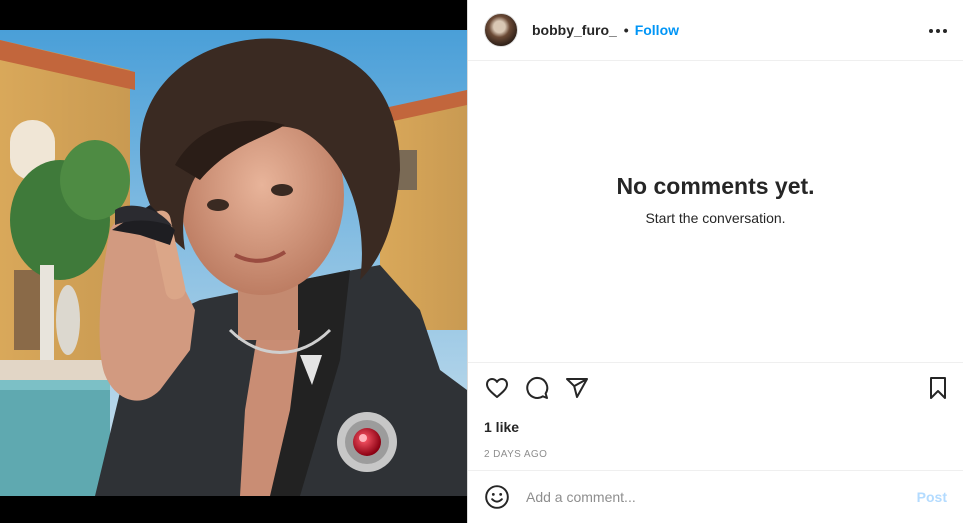  What do you see at coordinates (715, 447) in the screenshot?
I see `post-timestamp: 2 DAYS AGO` at bounding box center [715, 447].